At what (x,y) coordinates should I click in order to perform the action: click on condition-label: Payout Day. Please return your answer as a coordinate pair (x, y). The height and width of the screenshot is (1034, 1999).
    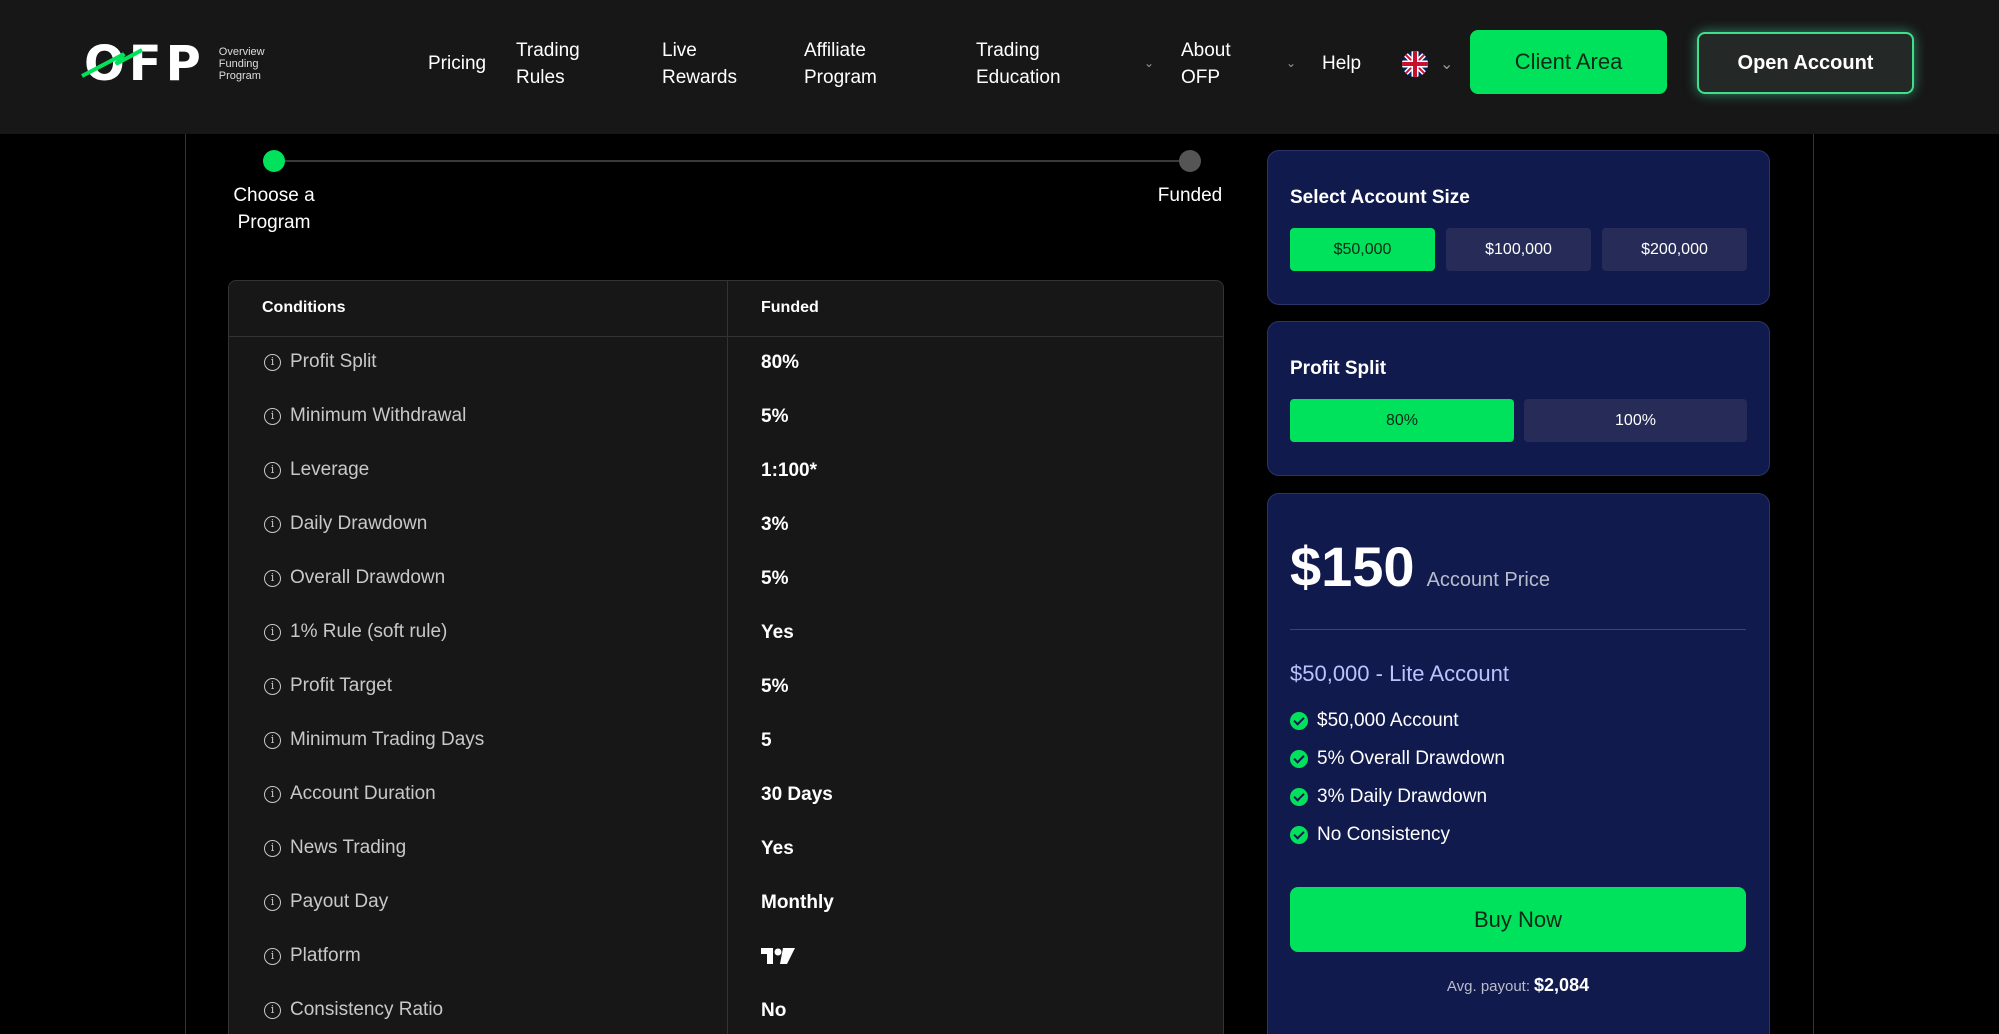
    Looking at the image, I should click on (339, 901).